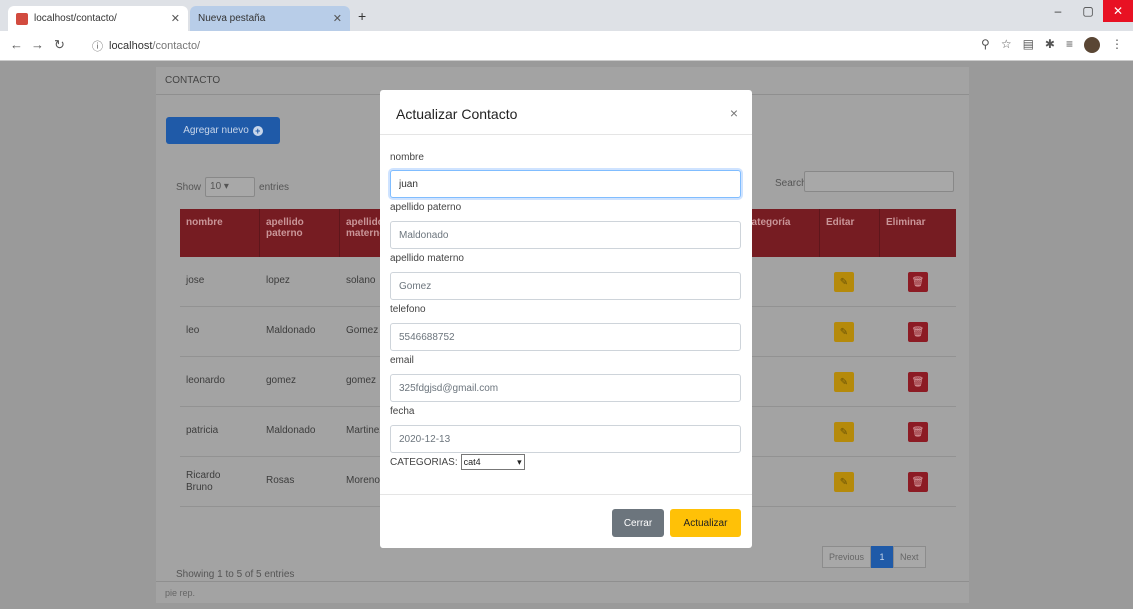 The height and width of the screenshot is (609, 1133). Describe the element at coordinates (59, 45) in the screenshot. I see `reload-icon: ↻` at that location.